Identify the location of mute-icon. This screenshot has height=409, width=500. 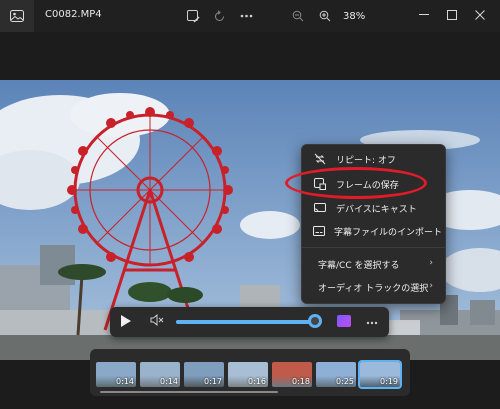
(157, 321).